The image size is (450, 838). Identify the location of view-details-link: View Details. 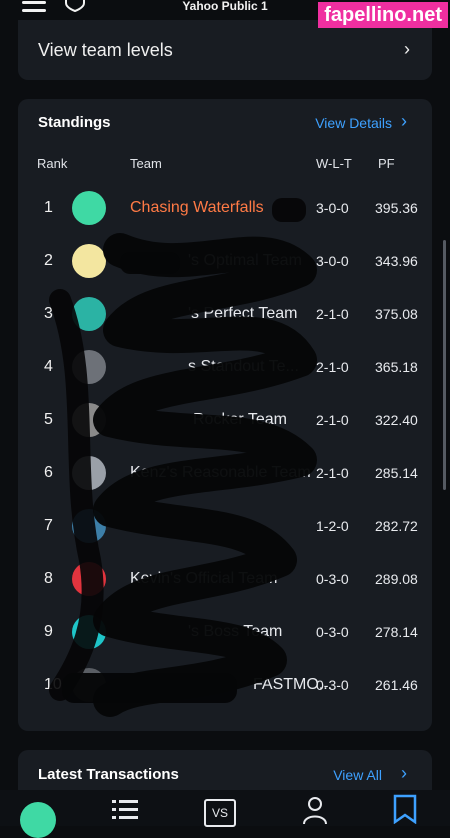
(353, 123).